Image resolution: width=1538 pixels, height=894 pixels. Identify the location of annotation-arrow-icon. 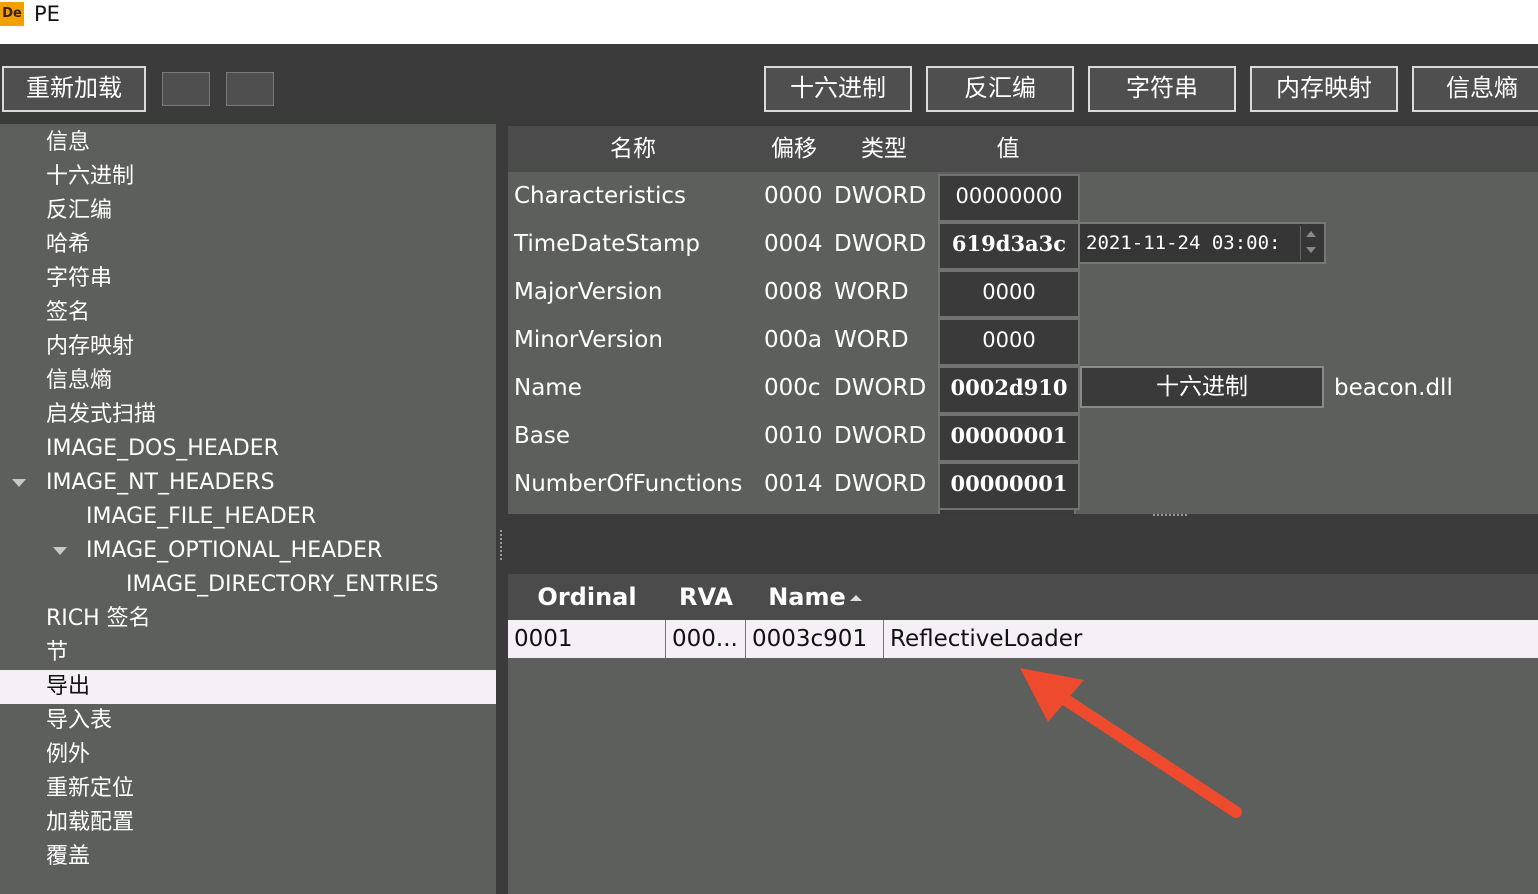
(1131, 743).